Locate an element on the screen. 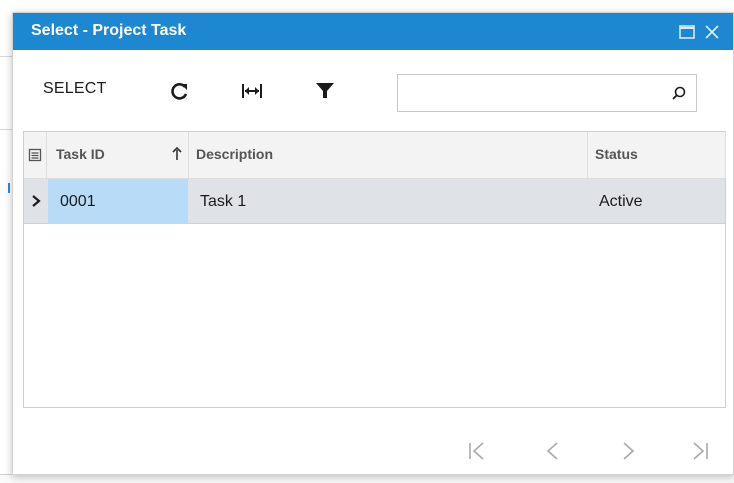 The image size is (734, 483). background-accent is located at coordinates (9, 188).